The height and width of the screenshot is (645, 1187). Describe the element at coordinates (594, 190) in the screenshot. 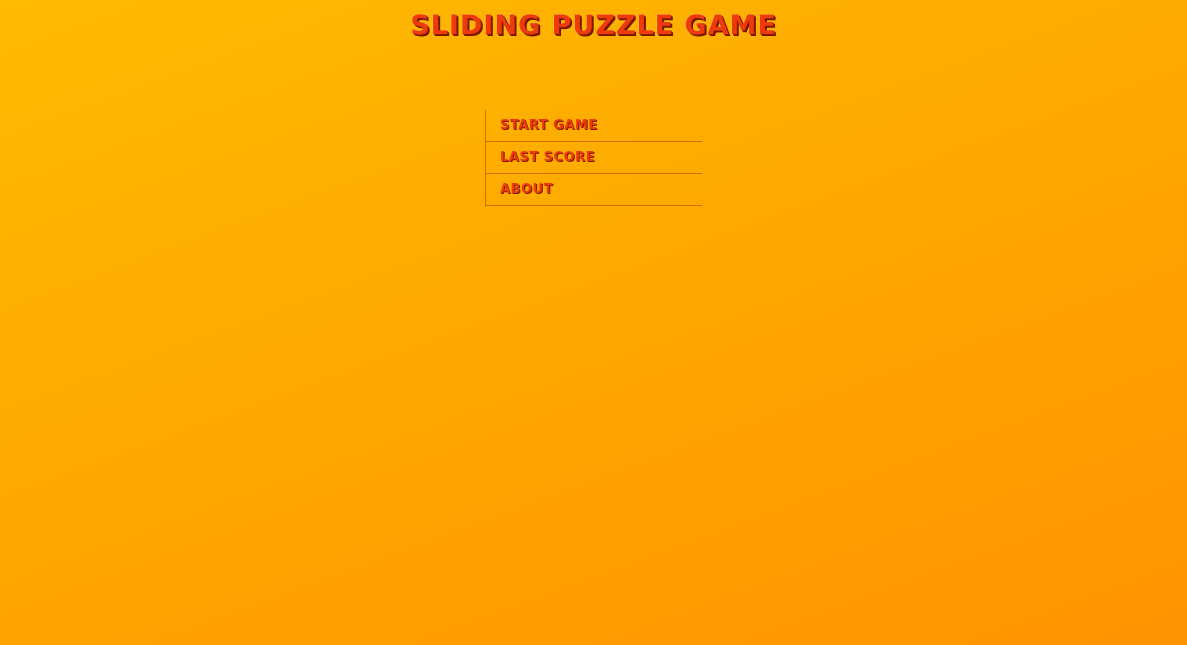

I see `menu-item-about: About` at that location.